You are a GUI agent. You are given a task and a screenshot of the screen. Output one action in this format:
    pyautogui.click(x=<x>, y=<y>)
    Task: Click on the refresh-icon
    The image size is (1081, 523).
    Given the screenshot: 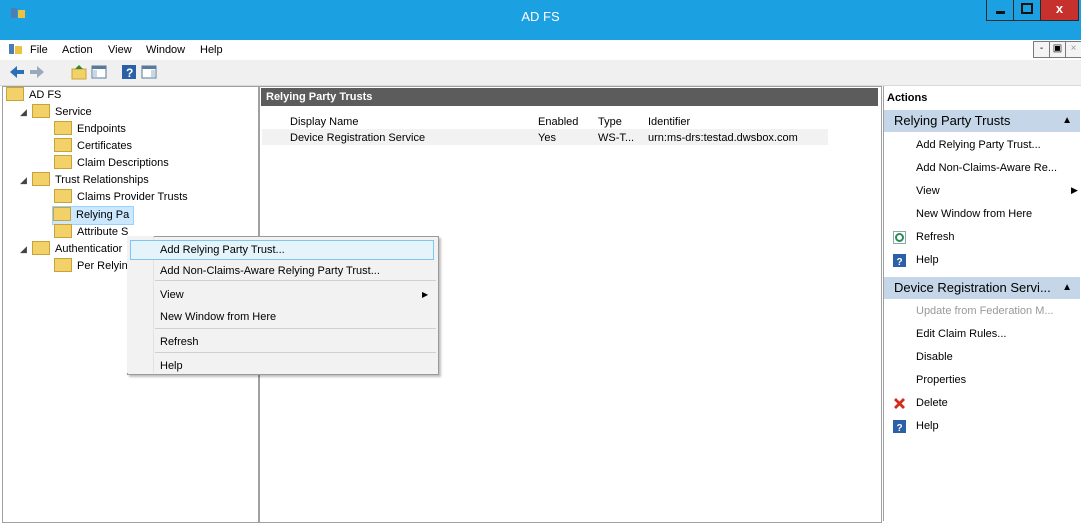 What is the action you would take?
    pyautogui.click(x=899, y=237)
    